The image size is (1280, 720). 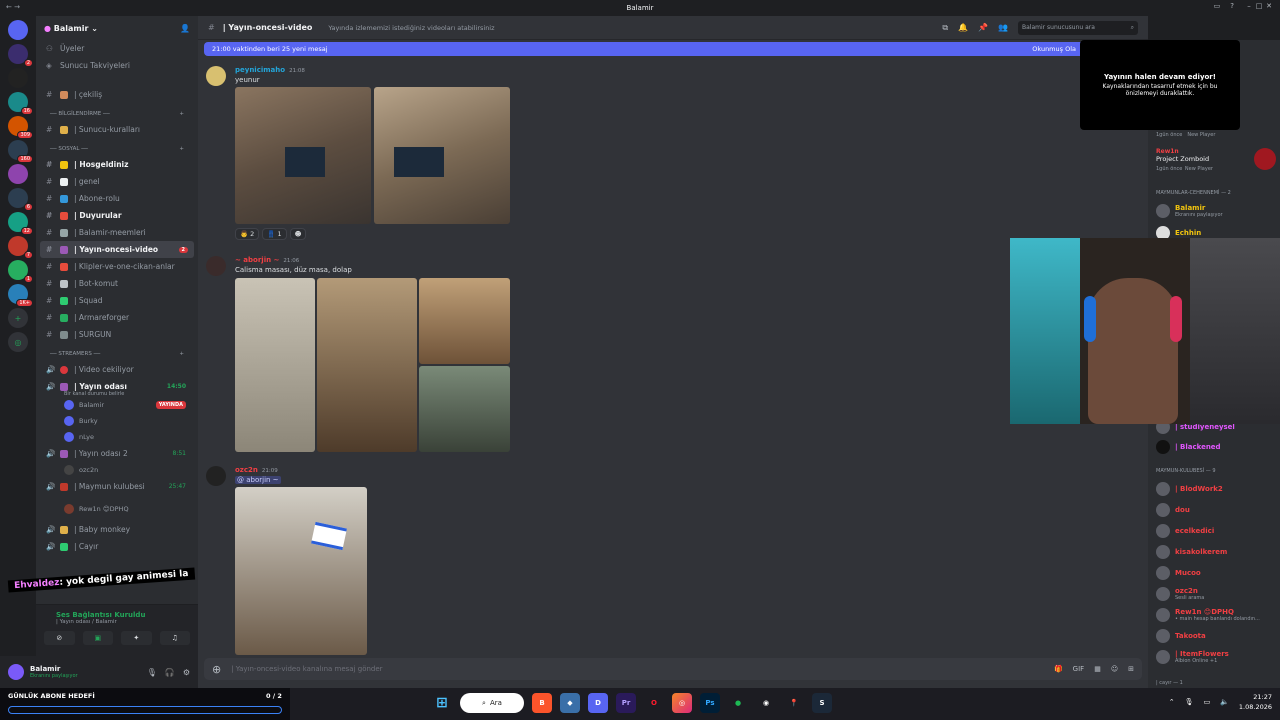 What do you see at coordinates (117, 421) in the screenshot?
I see `voice-user: Burky` at bounding box center [117, 421].